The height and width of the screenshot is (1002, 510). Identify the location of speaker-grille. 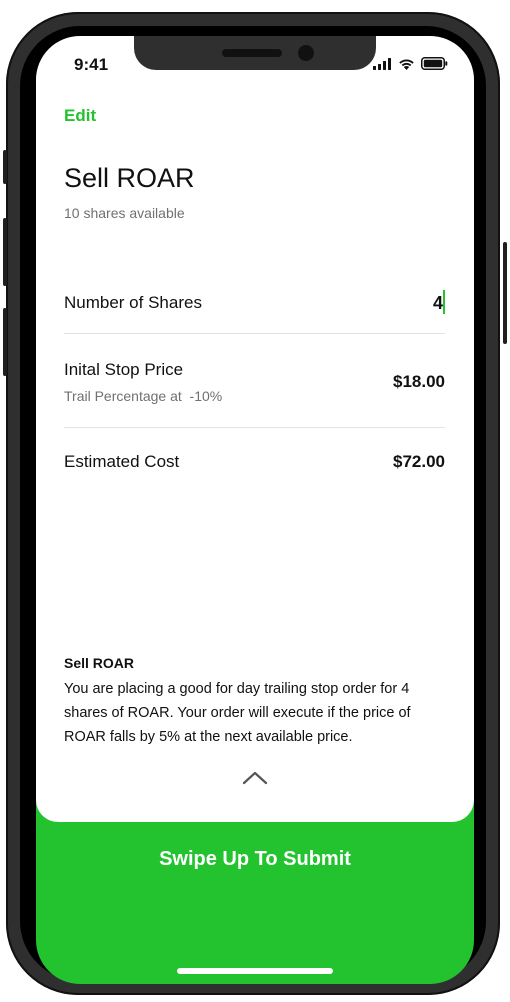
(252, 53).